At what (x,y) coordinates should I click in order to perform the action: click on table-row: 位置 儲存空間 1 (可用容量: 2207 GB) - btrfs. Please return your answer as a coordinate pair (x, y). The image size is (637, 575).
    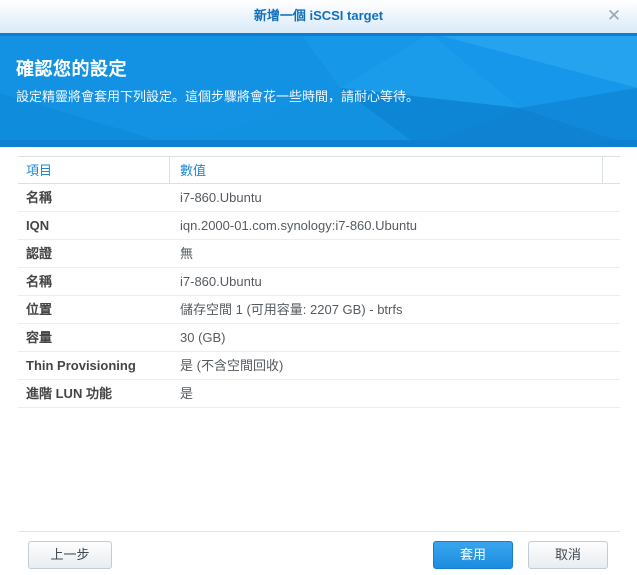
    Looking at the image, I should click on (319, 310).